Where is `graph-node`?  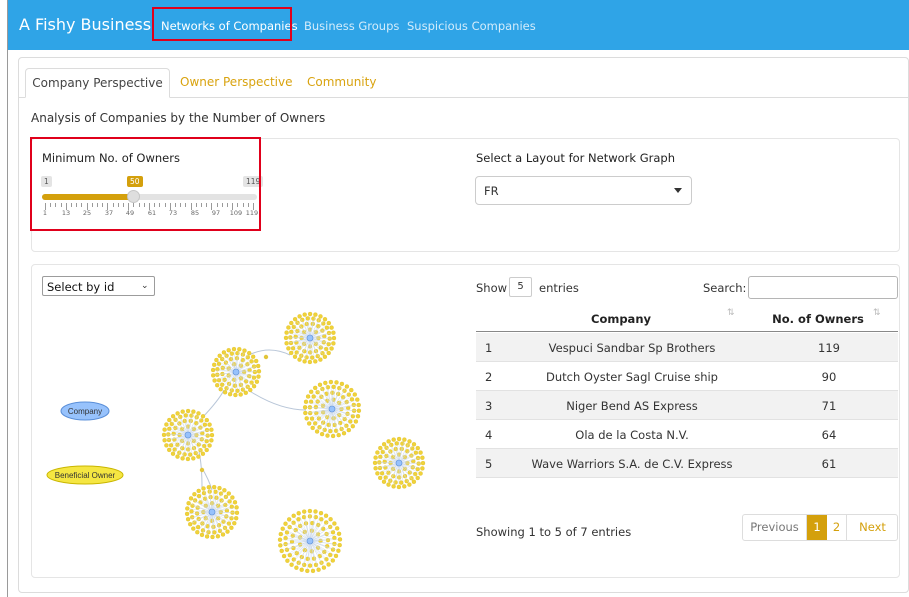
graph-node is located at coordinates (266, 357).